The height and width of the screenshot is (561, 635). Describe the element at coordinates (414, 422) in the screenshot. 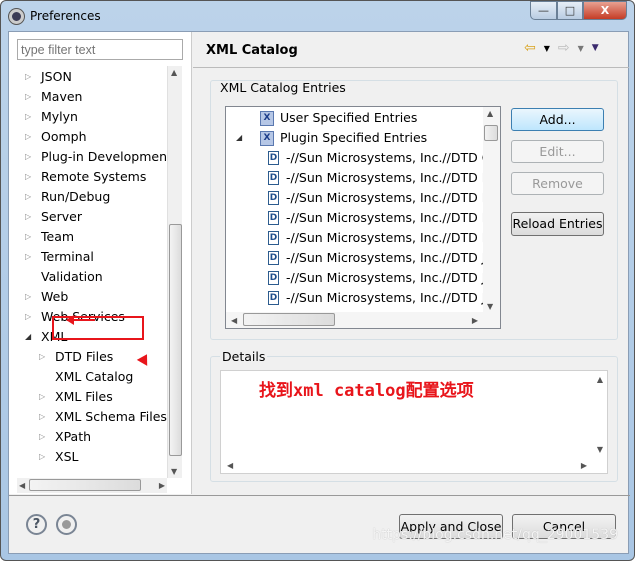

I see `details-text-area: 找到xml catalog配置选项 ▲ ▼ ◀ ▶` at that location.